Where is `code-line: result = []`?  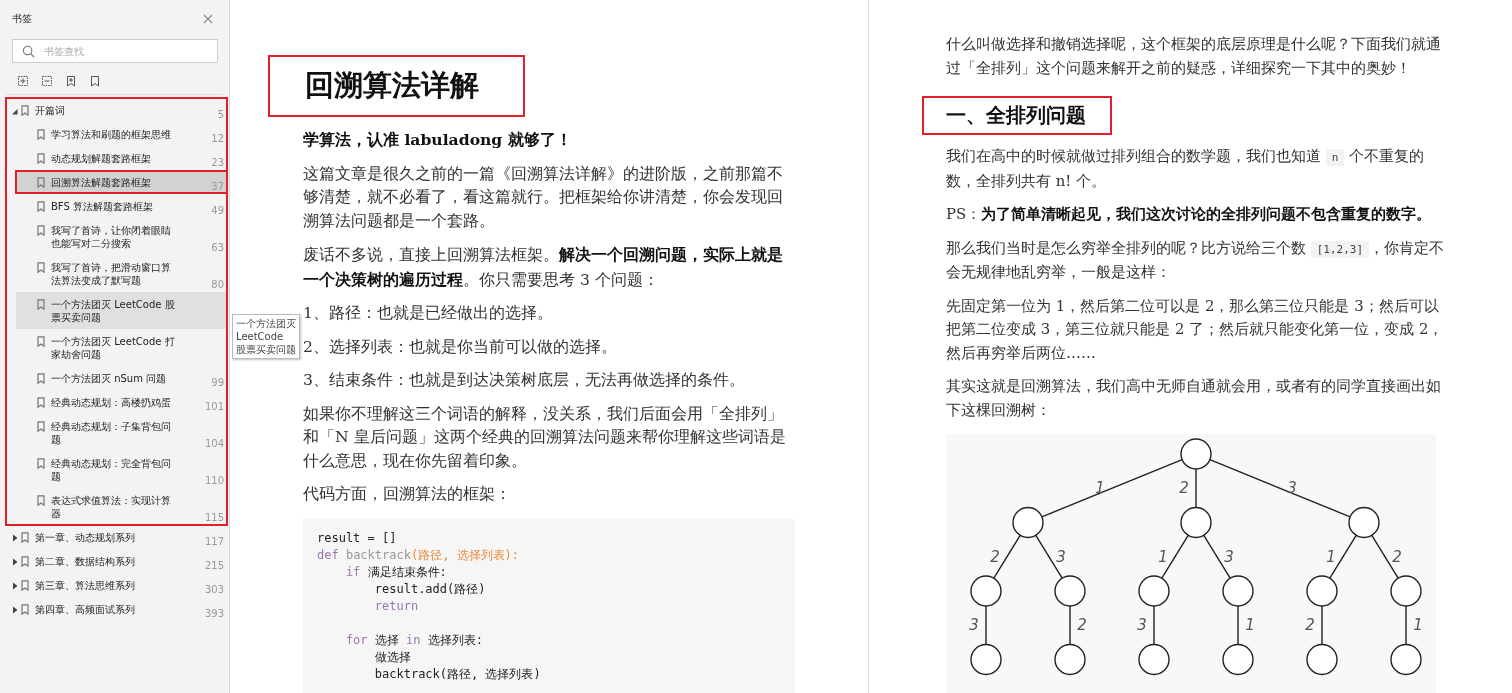 code-line: result = [] is located at coordinates (357, 538).